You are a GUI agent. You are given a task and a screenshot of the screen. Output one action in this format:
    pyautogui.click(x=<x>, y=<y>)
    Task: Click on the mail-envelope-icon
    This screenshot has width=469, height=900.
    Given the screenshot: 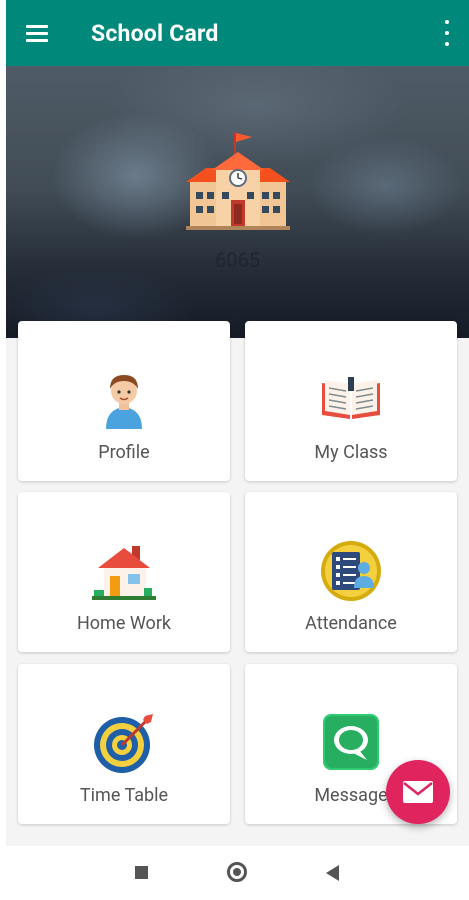 What is the action you would take?
    pyautogui.click(x=418, y=792)
    